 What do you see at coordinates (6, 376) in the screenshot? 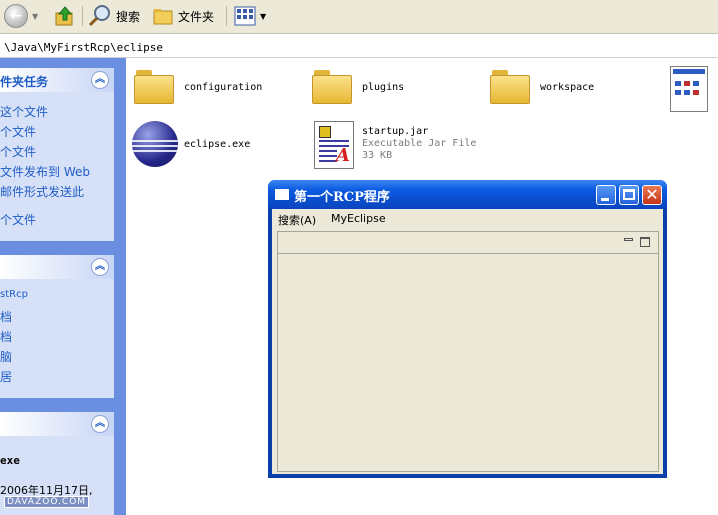
I see `place-link: 居` at bounding box center [6, 376].